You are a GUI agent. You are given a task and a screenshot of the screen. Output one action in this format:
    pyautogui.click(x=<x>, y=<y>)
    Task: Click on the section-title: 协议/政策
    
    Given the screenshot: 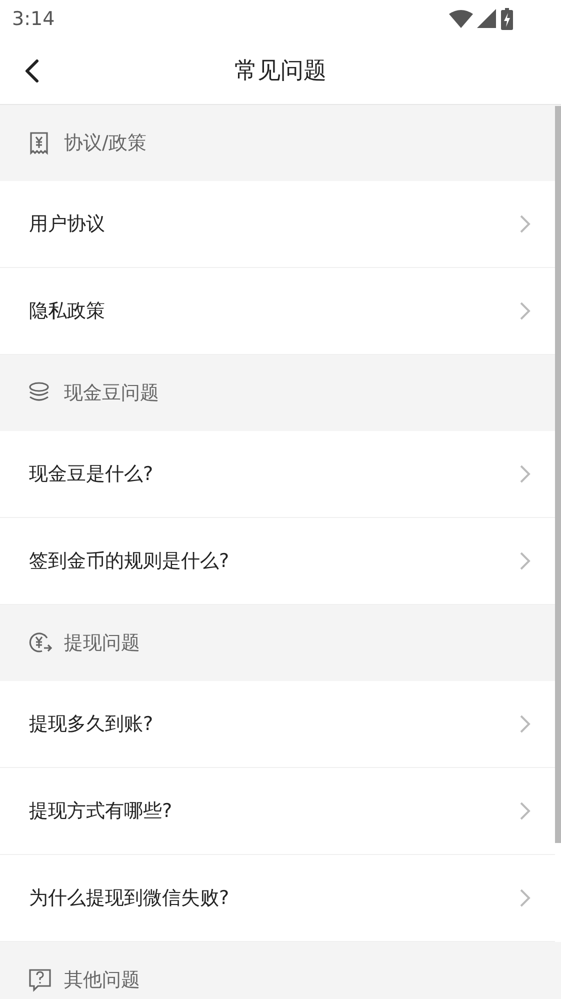 What is the action you would take?
    pyautogui.click(x=105, y=143)
    